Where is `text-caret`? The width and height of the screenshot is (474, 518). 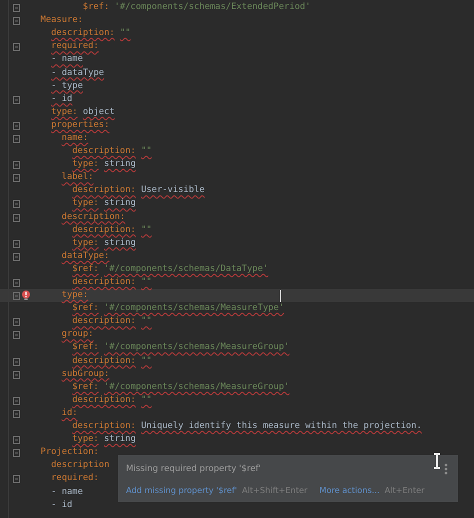 text-caret is located at coordinates (280, 296).